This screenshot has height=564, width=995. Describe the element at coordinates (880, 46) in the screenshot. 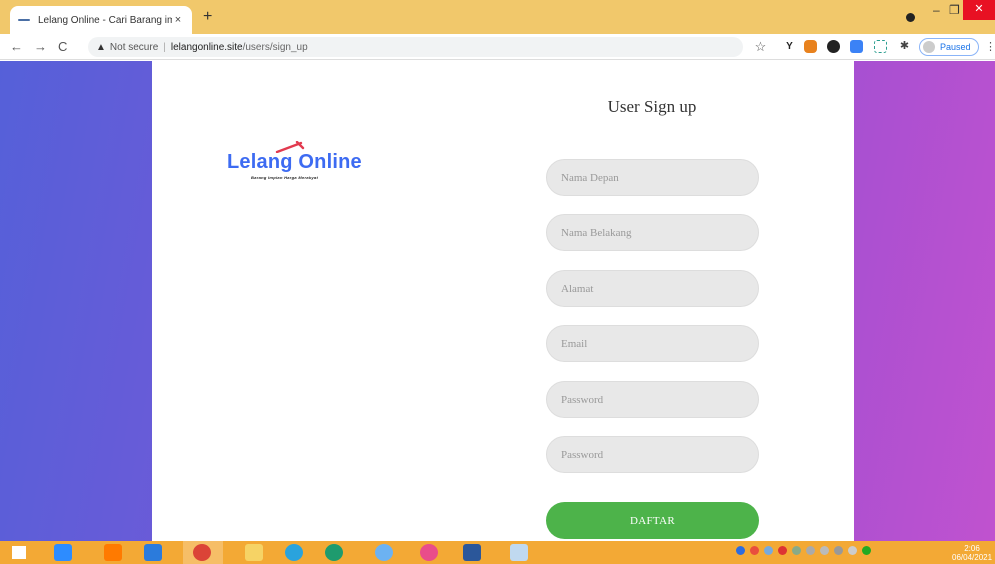

I see `extension-n-icon` at that location.